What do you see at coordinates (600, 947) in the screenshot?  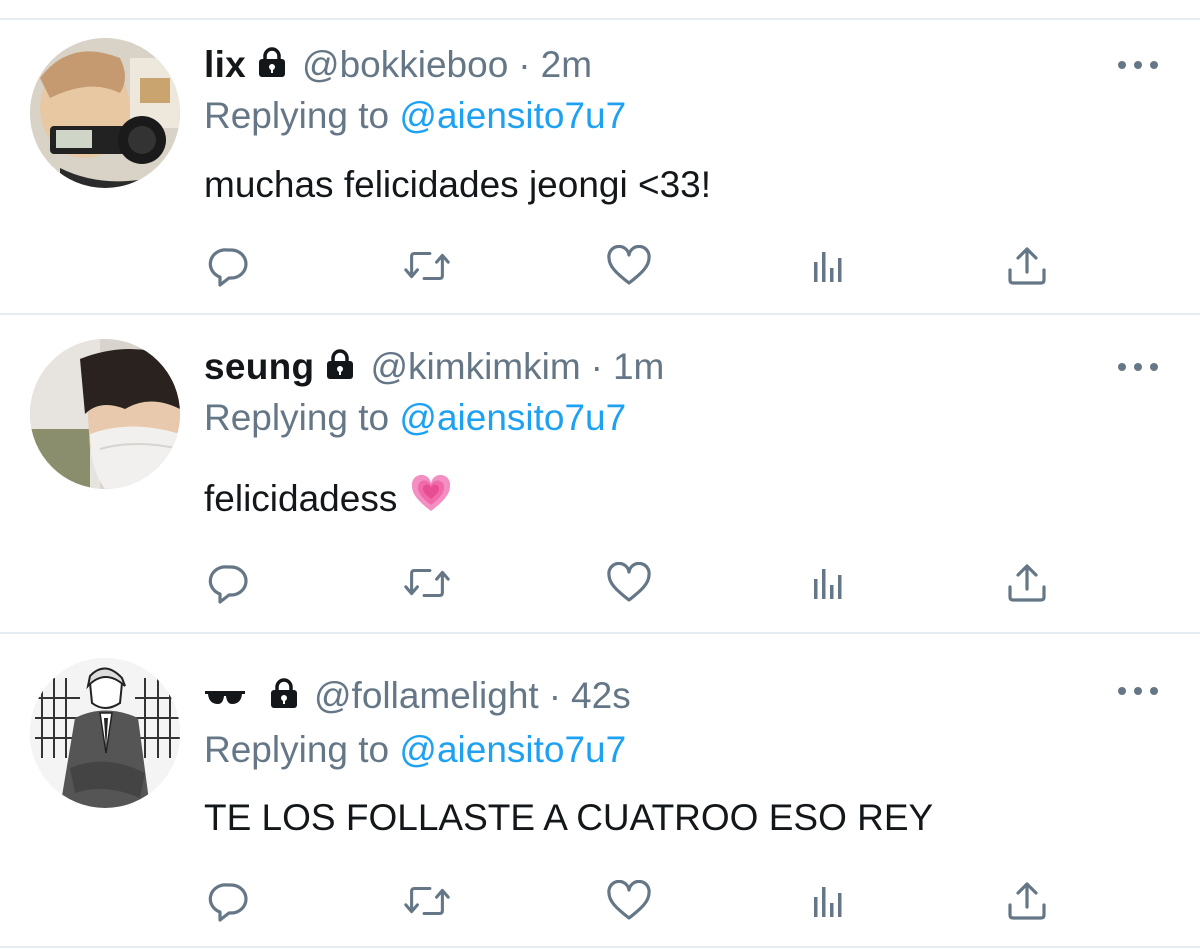 I see `bottom-divider` at bounding box center [600, 947].